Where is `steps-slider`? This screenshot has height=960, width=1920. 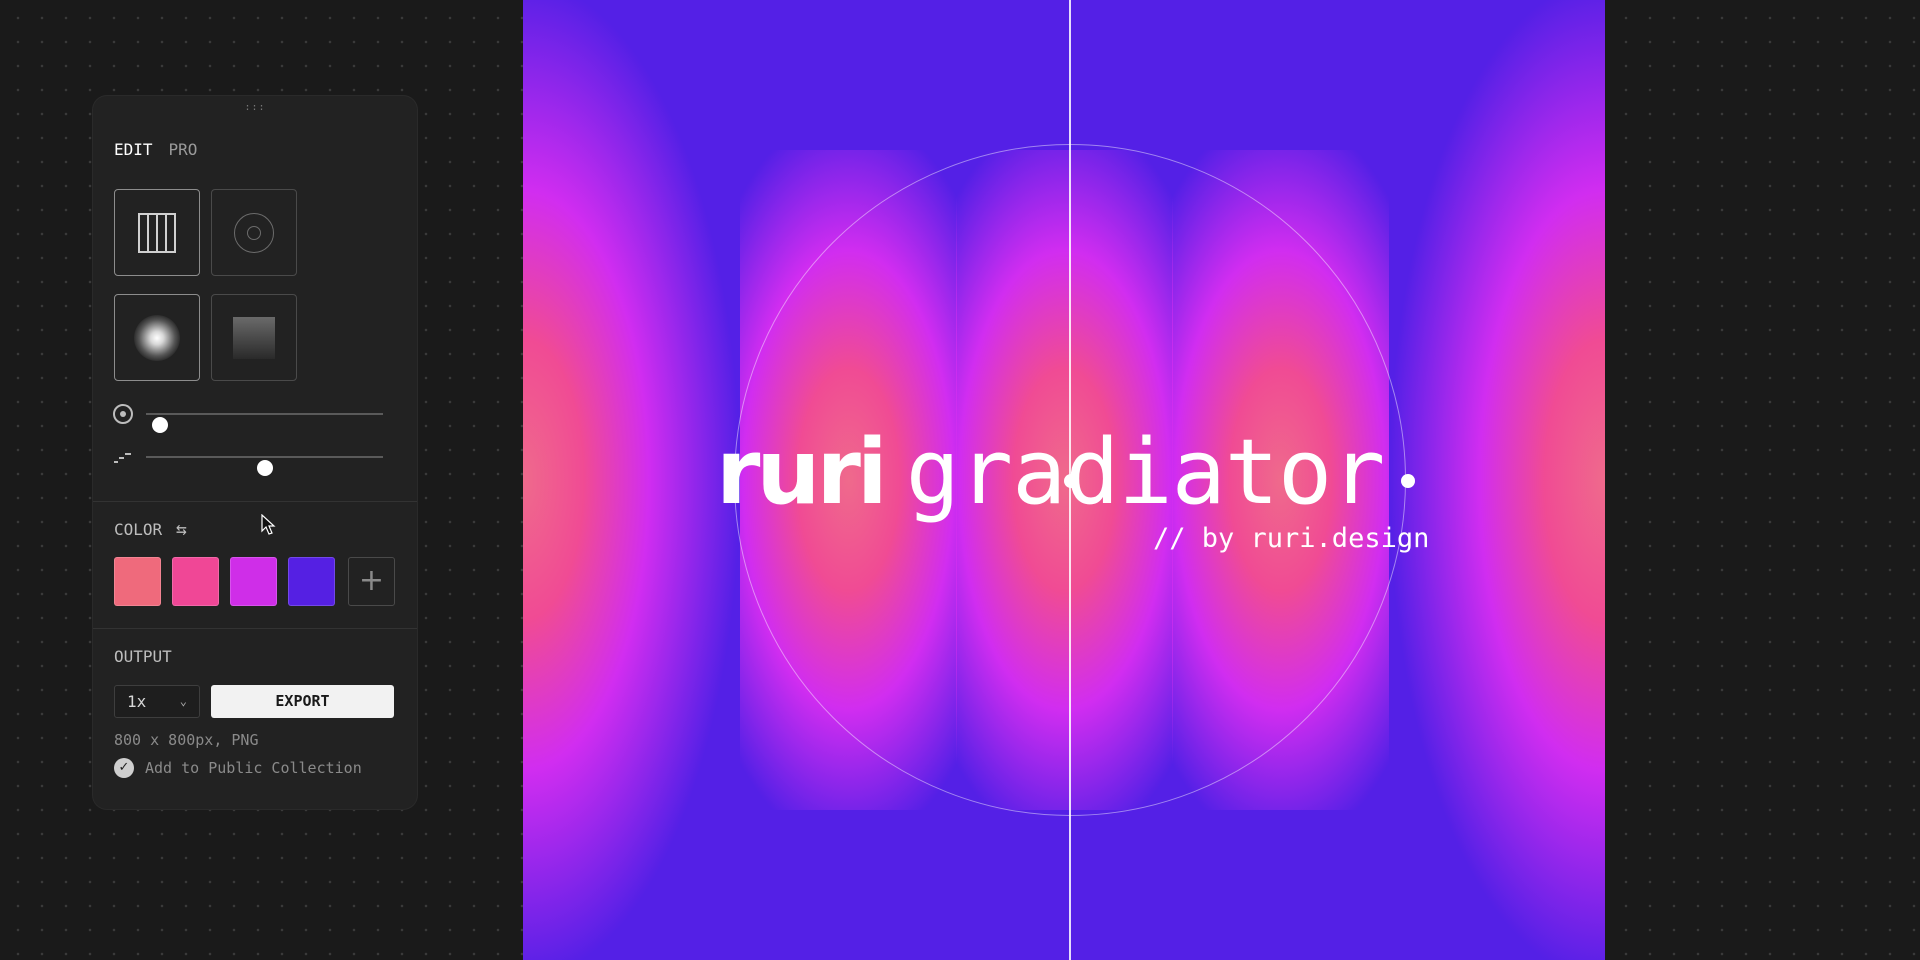 steps-slider is located at coordinates (258, 460).